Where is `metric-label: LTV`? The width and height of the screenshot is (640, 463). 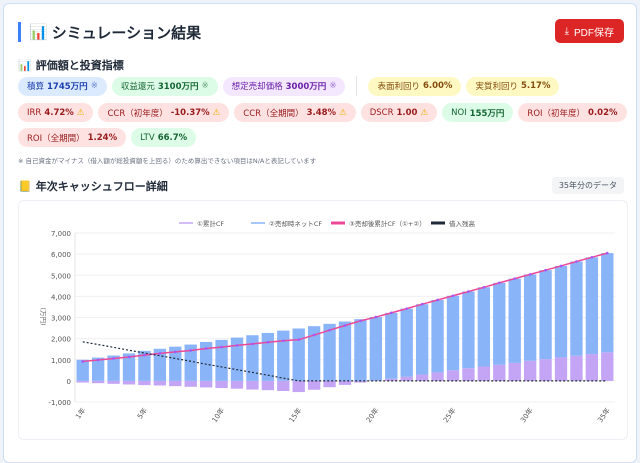
metric-label: LTV is located at coordinates (147, 138).